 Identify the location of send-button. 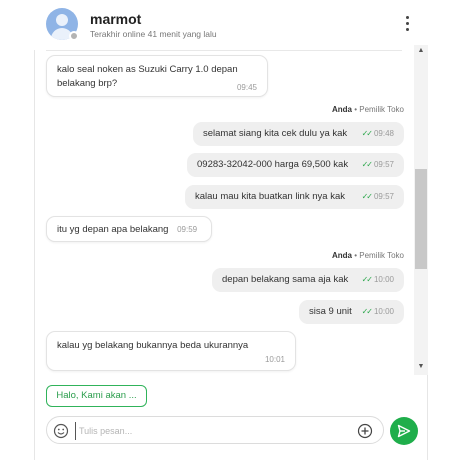
(404, 431).